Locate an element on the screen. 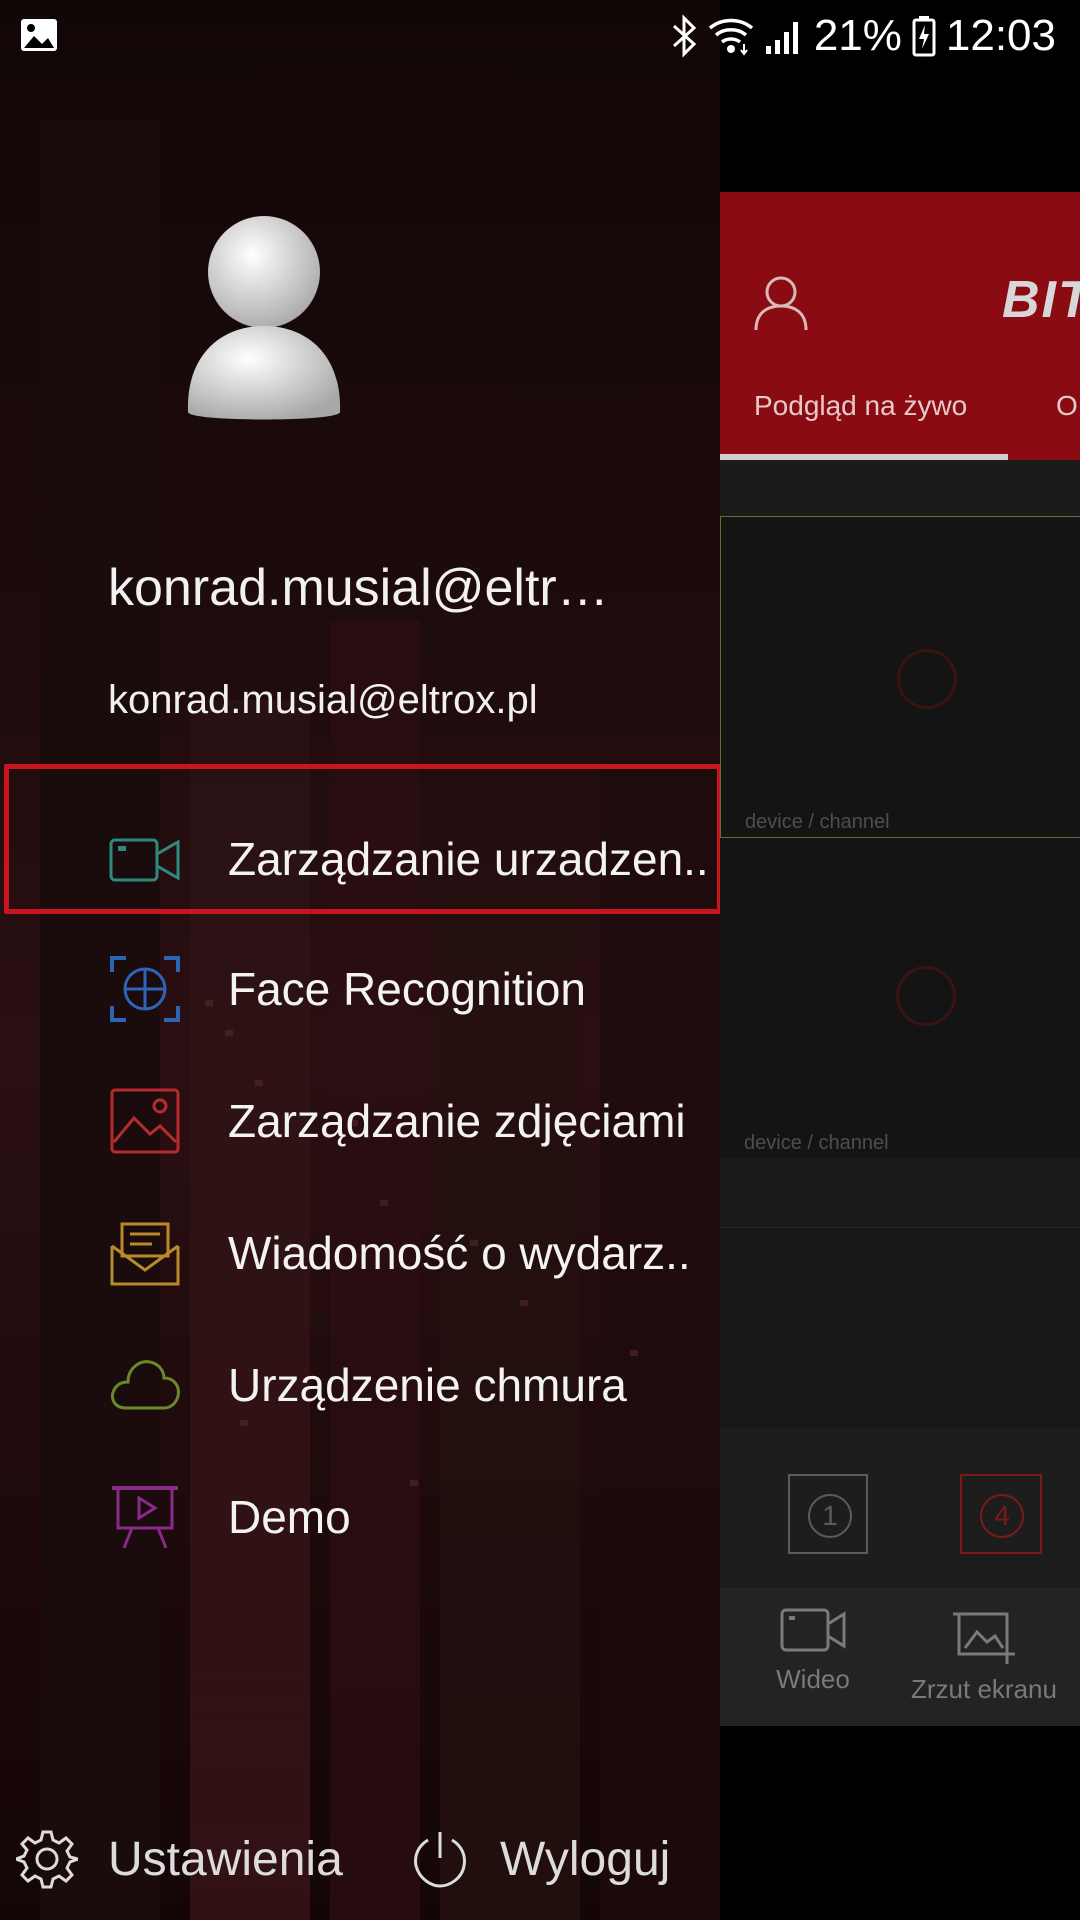  tab-second: O is located at coordinates (1067, 406).